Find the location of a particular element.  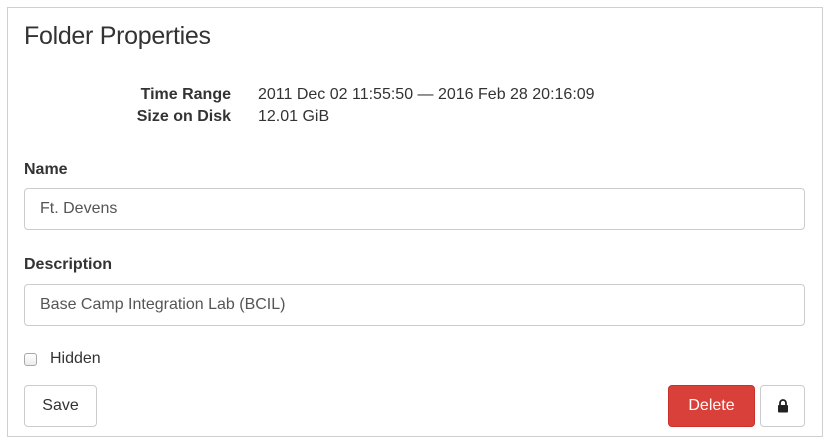

description-label: Description is located at coordinates (68, 264).